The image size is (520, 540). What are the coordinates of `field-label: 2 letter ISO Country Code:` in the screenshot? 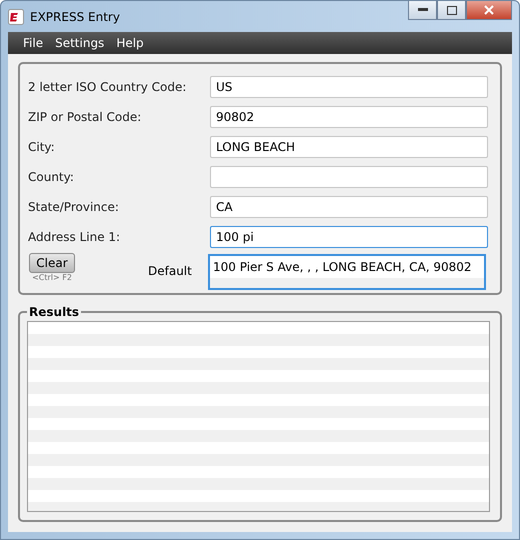 It's located at (108, 87).